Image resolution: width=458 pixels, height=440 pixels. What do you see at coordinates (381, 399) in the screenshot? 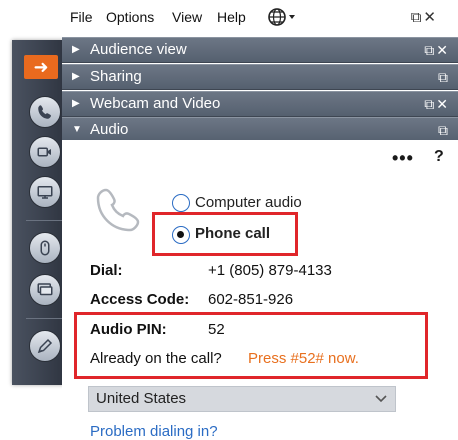
I see `chevron-down-icon` at bounding box center [381, 399].